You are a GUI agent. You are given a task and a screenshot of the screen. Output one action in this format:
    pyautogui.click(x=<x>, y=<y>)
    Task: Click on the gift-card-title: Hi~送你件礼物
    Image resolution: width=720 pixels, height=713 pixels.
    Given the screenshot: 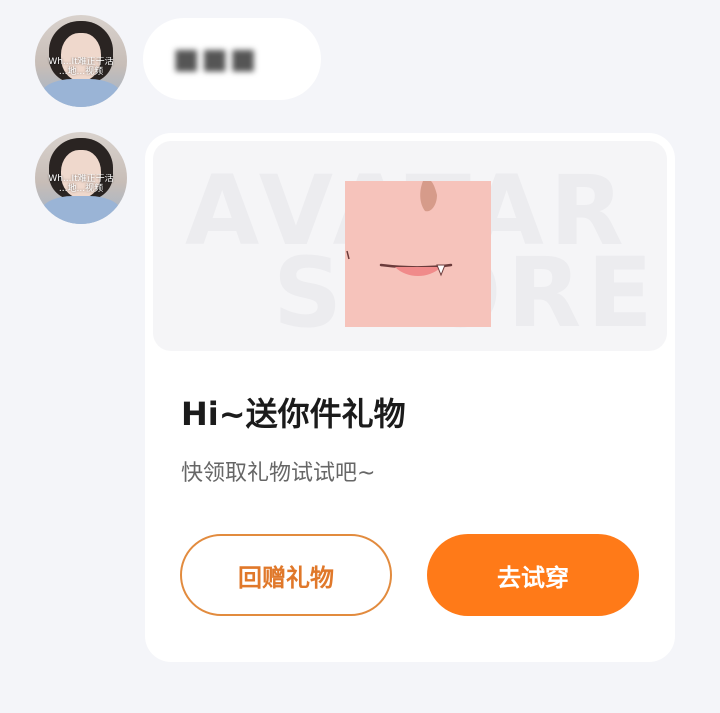 What is the action you would take?
    pyautogui.click(x=293, y=414)
    